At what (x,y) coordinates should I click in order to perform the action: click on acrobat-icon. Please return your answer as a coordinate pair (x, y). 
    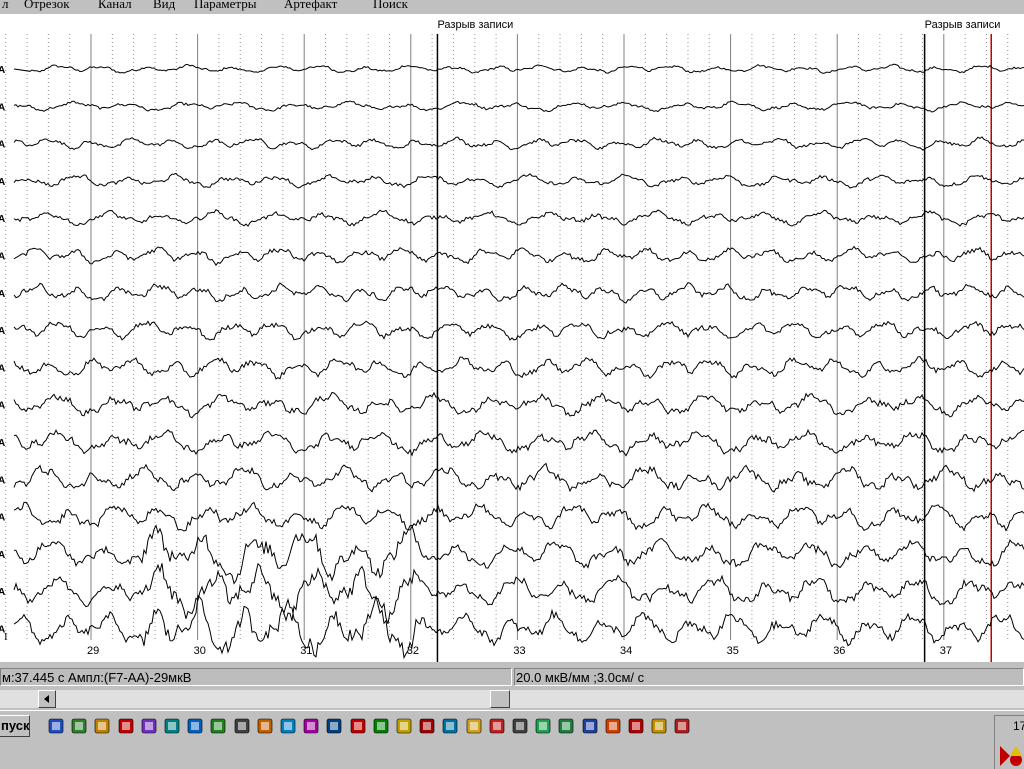
    Looking at the image, I should click on (636, 726).